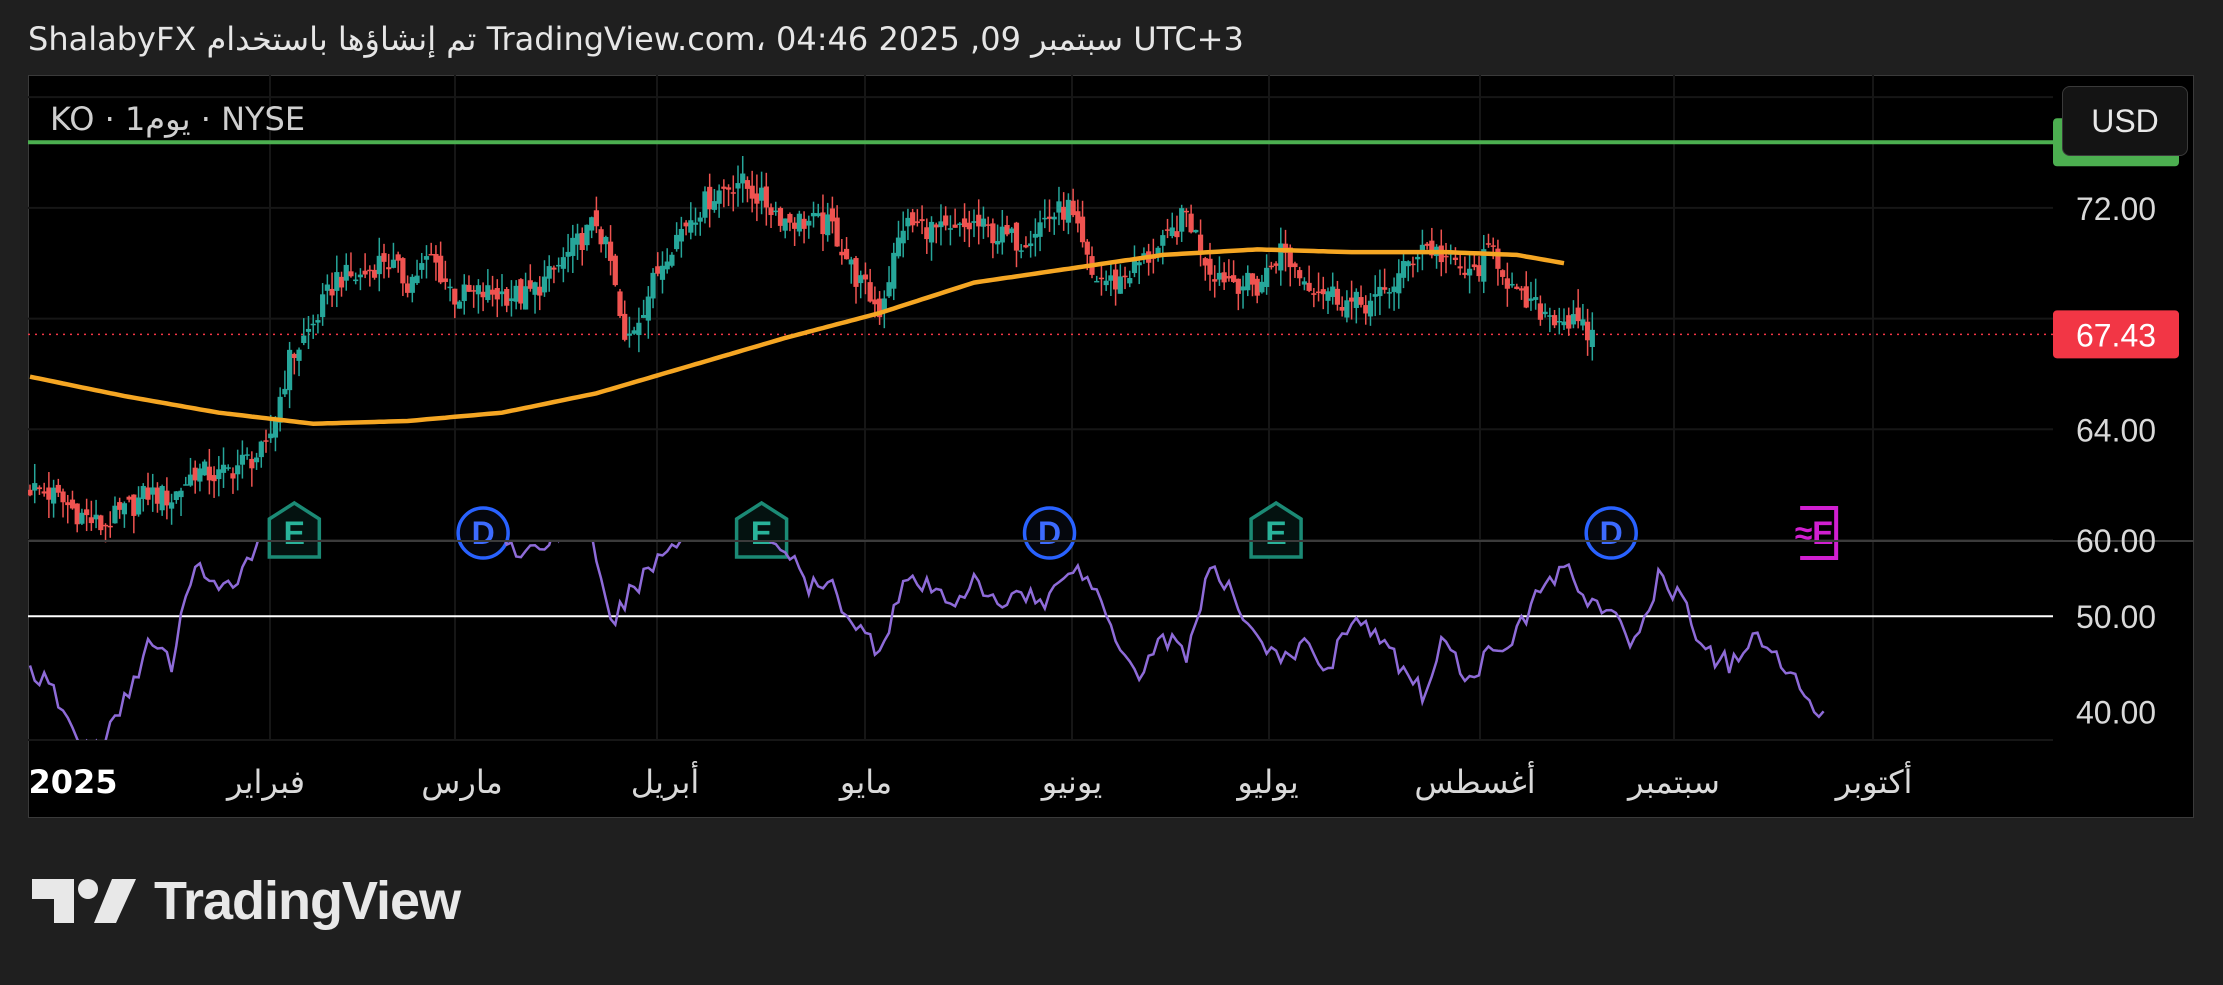 The image size is (2223, 985). Describe the element at coordinates (1049, 533) in the screenshot. I see `event-label: D` at that location.